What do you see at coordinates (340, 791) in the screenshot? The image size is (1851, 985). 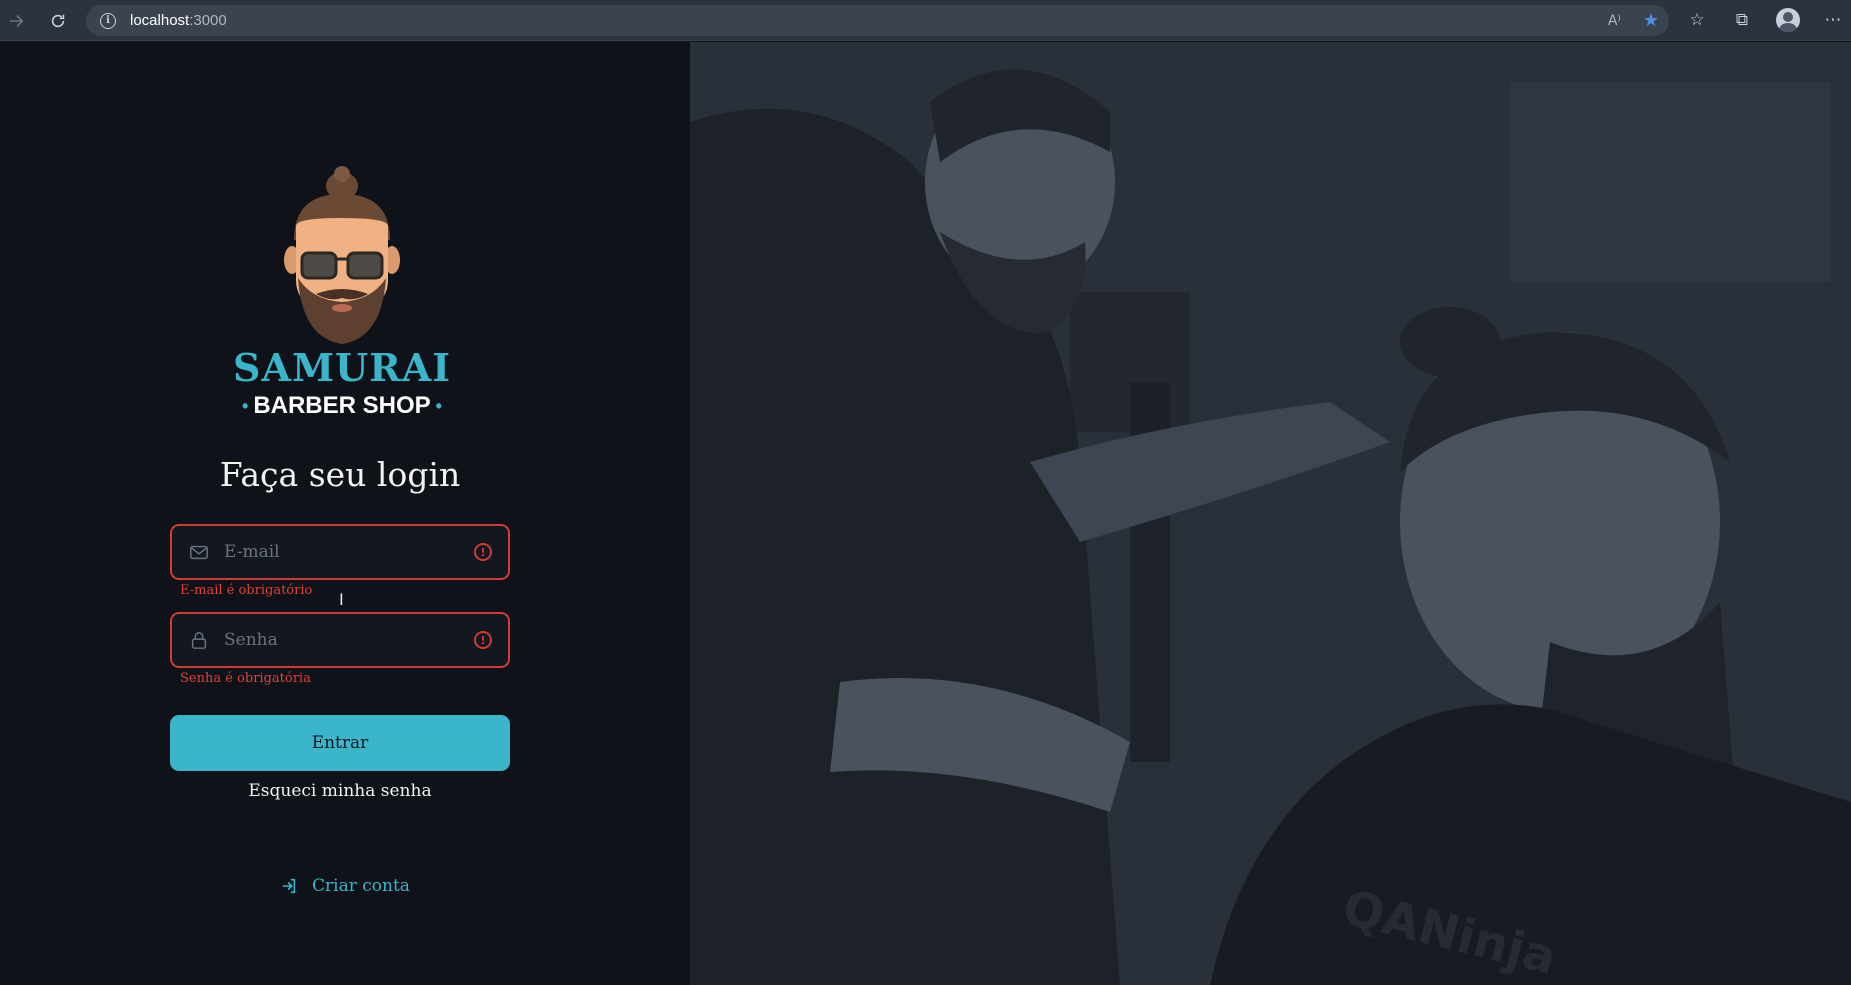 I see `forgot-password-link: Esqueci minha senha` at bounding box center [340, 791].